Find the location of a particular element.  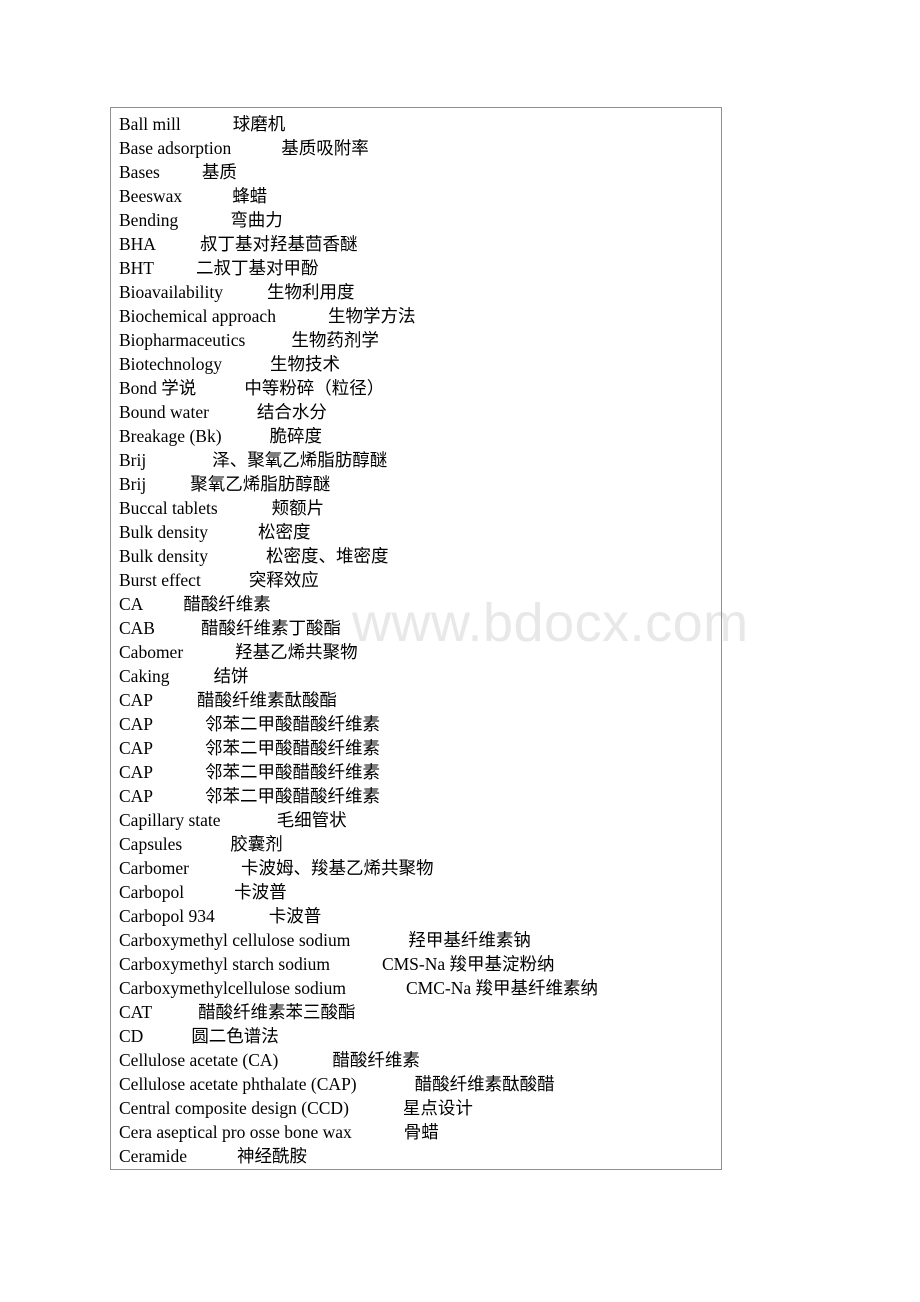

glossary-entry: CAT 醋酸纤维素苯三酸酯 is located at coordinates (420, 1012).